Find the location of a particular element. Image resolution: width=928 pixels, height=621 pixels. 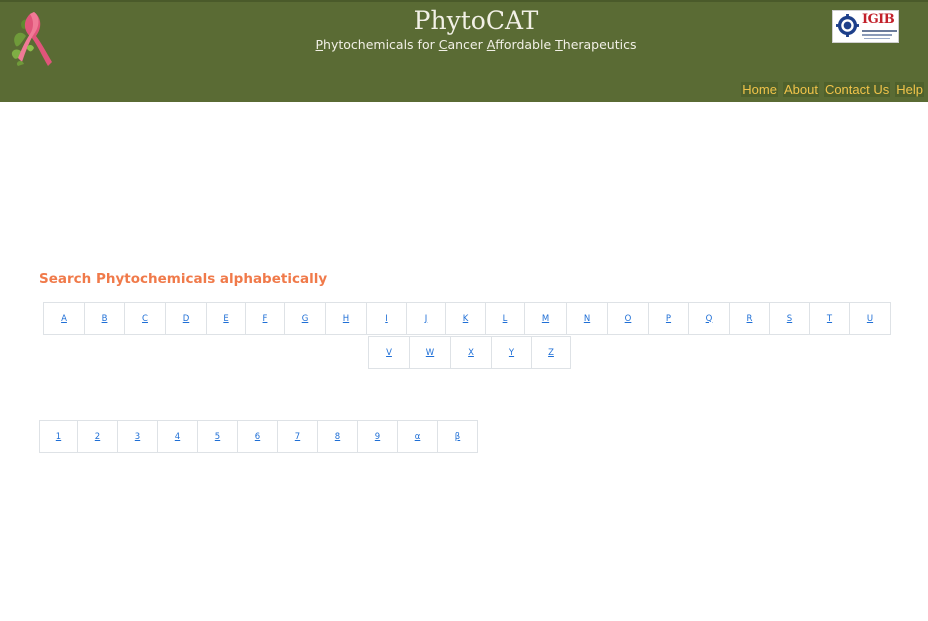

letter-cell: P is located at coordinates (668, 318).